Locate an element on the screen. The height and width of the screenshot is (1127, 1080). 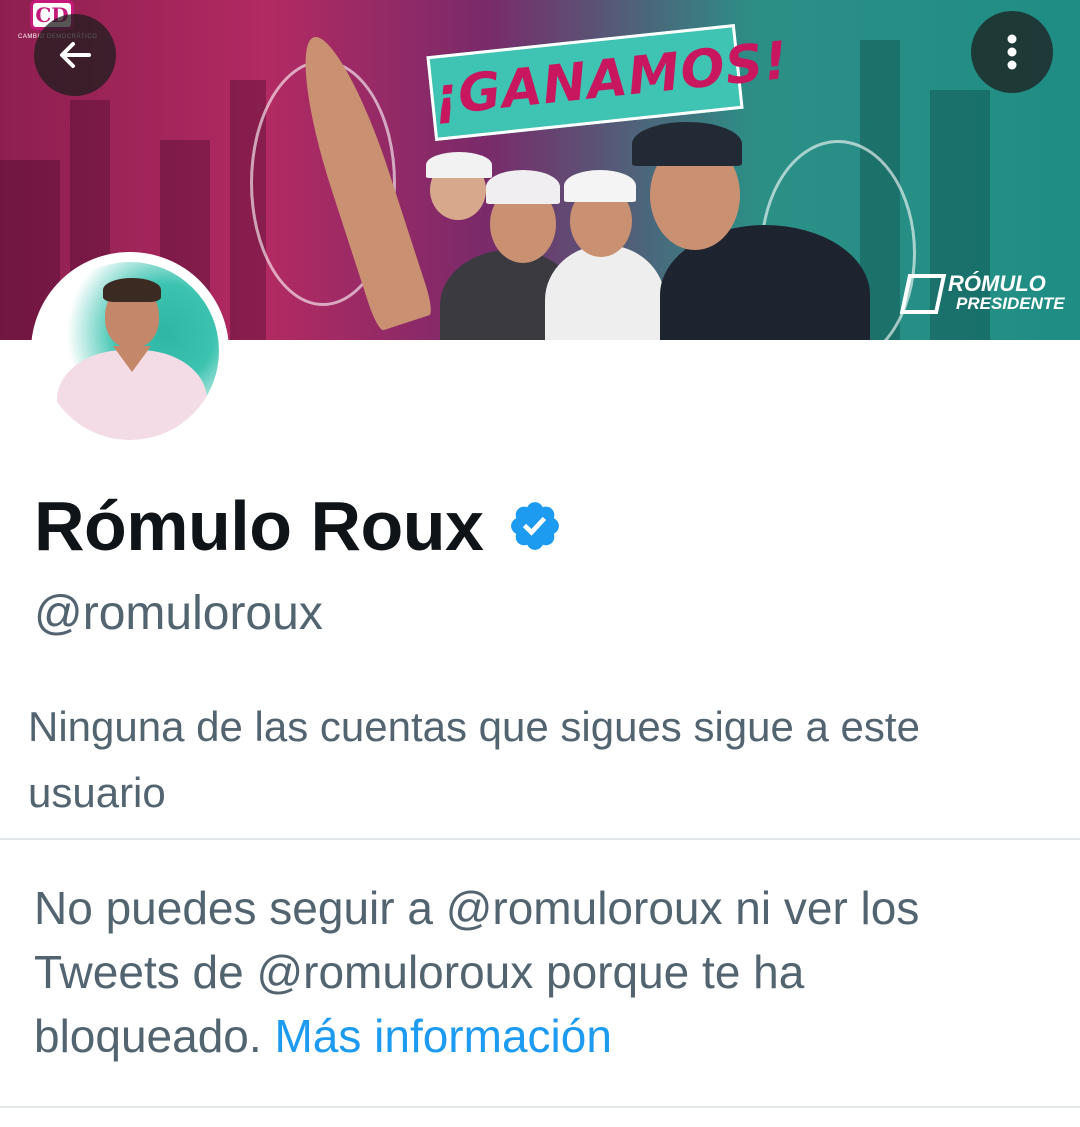
verified-badge-icon is located at coordinates (535, 526).